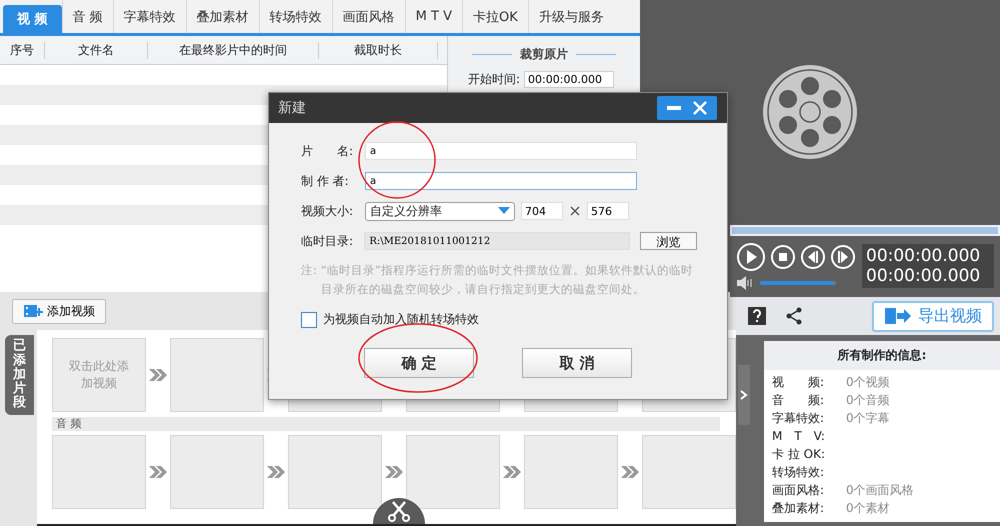 This screenshot has width=1000, height=526. What do you see at coordinates (868, 509) in the screenshot?
I see `info-value: 0个素材` at bounding box center [868, 509].